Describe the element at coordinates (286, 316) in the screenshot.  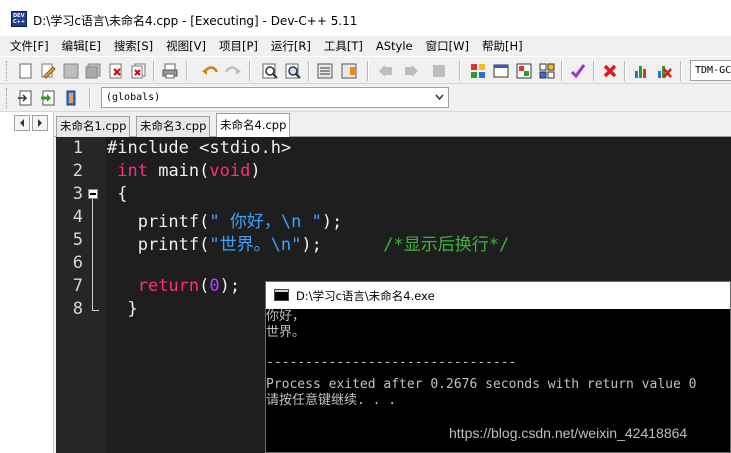
I see `console-line: 你好，` at that location.